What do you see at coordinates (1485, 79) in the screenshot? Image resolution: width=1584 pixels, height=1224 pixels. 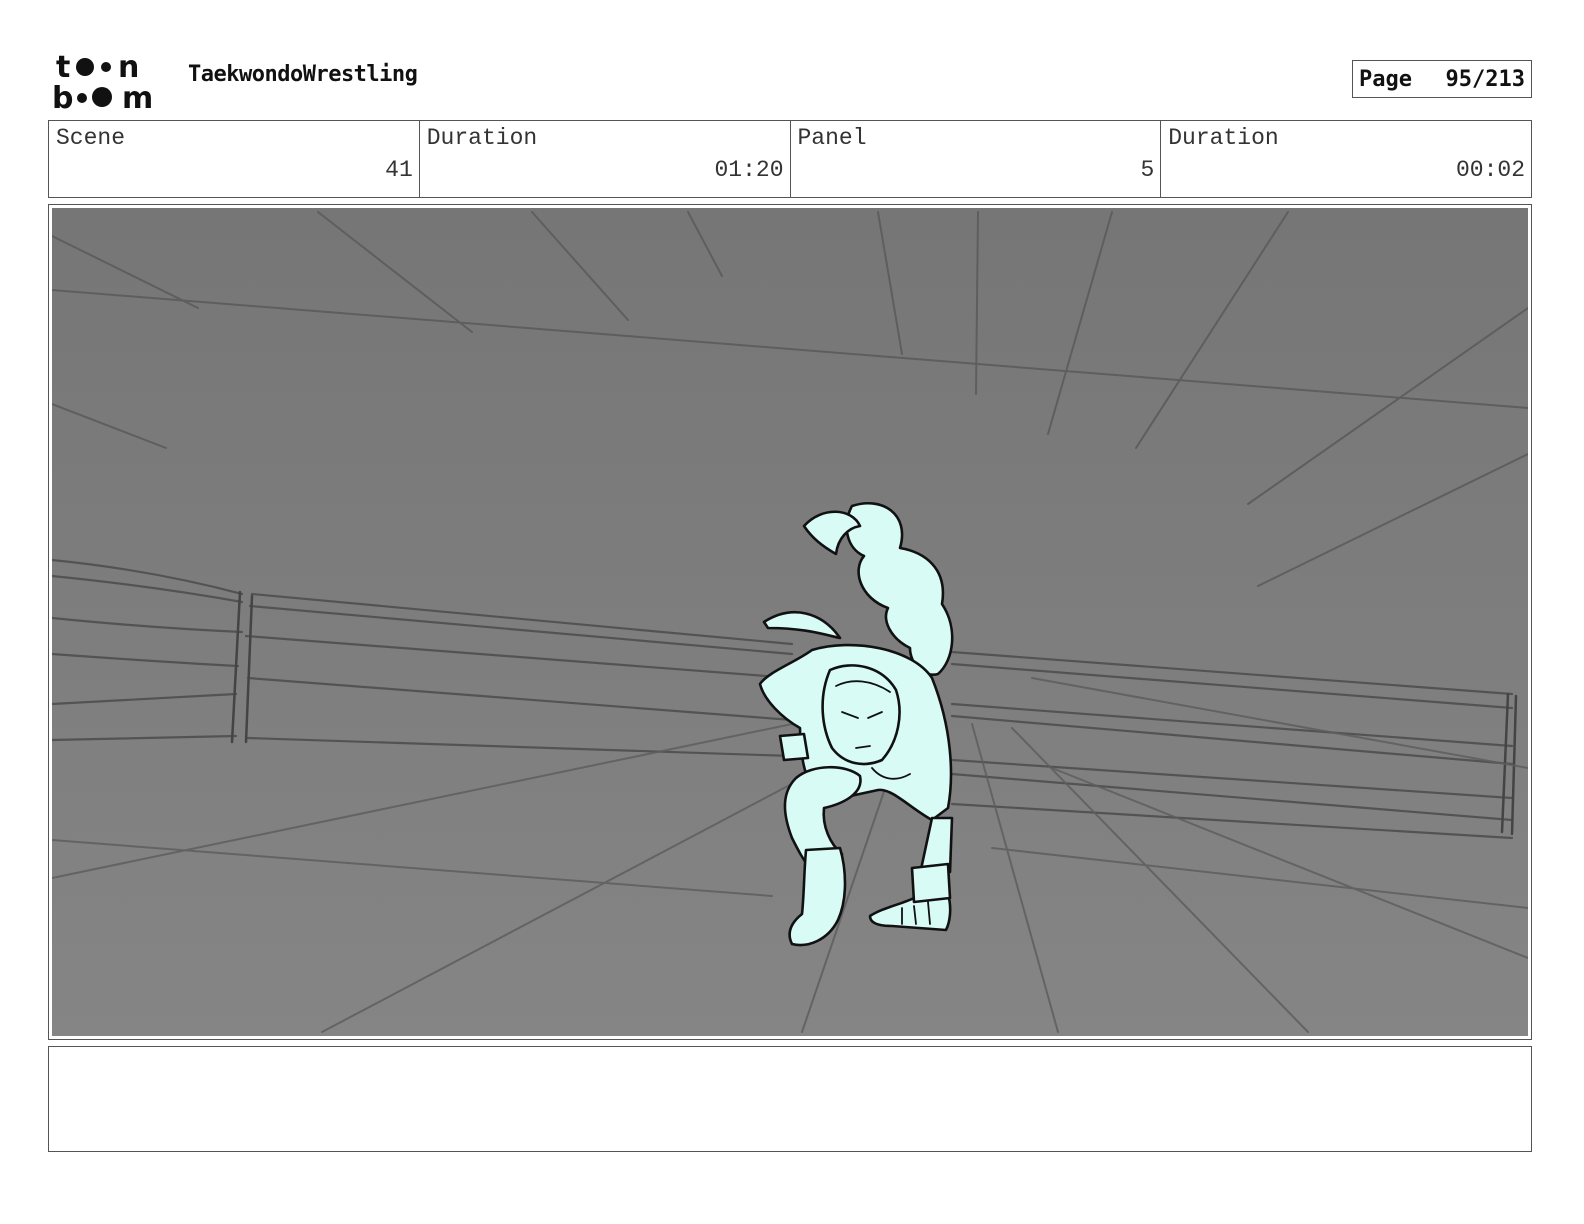 I see `page-number: 95/213` at bounding box center [1485, 79].